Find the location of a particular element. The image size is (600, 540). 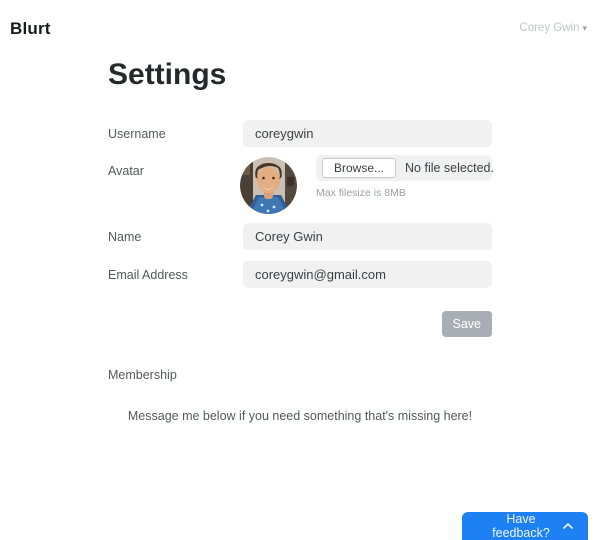

top-bar: Blurt Corey Gwin ▾ is located at coordinates (300, 19).